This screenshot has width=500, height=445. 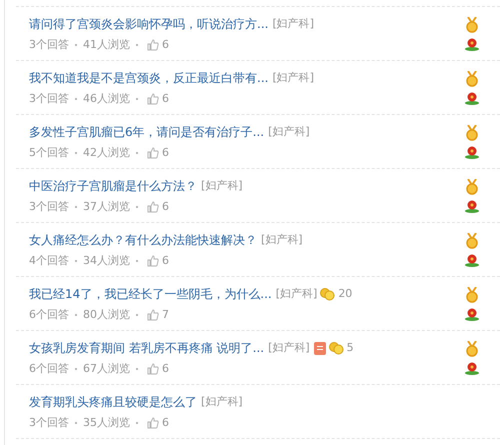 I want to click on view-count: 34人浏览, so click(x=106, y=260).